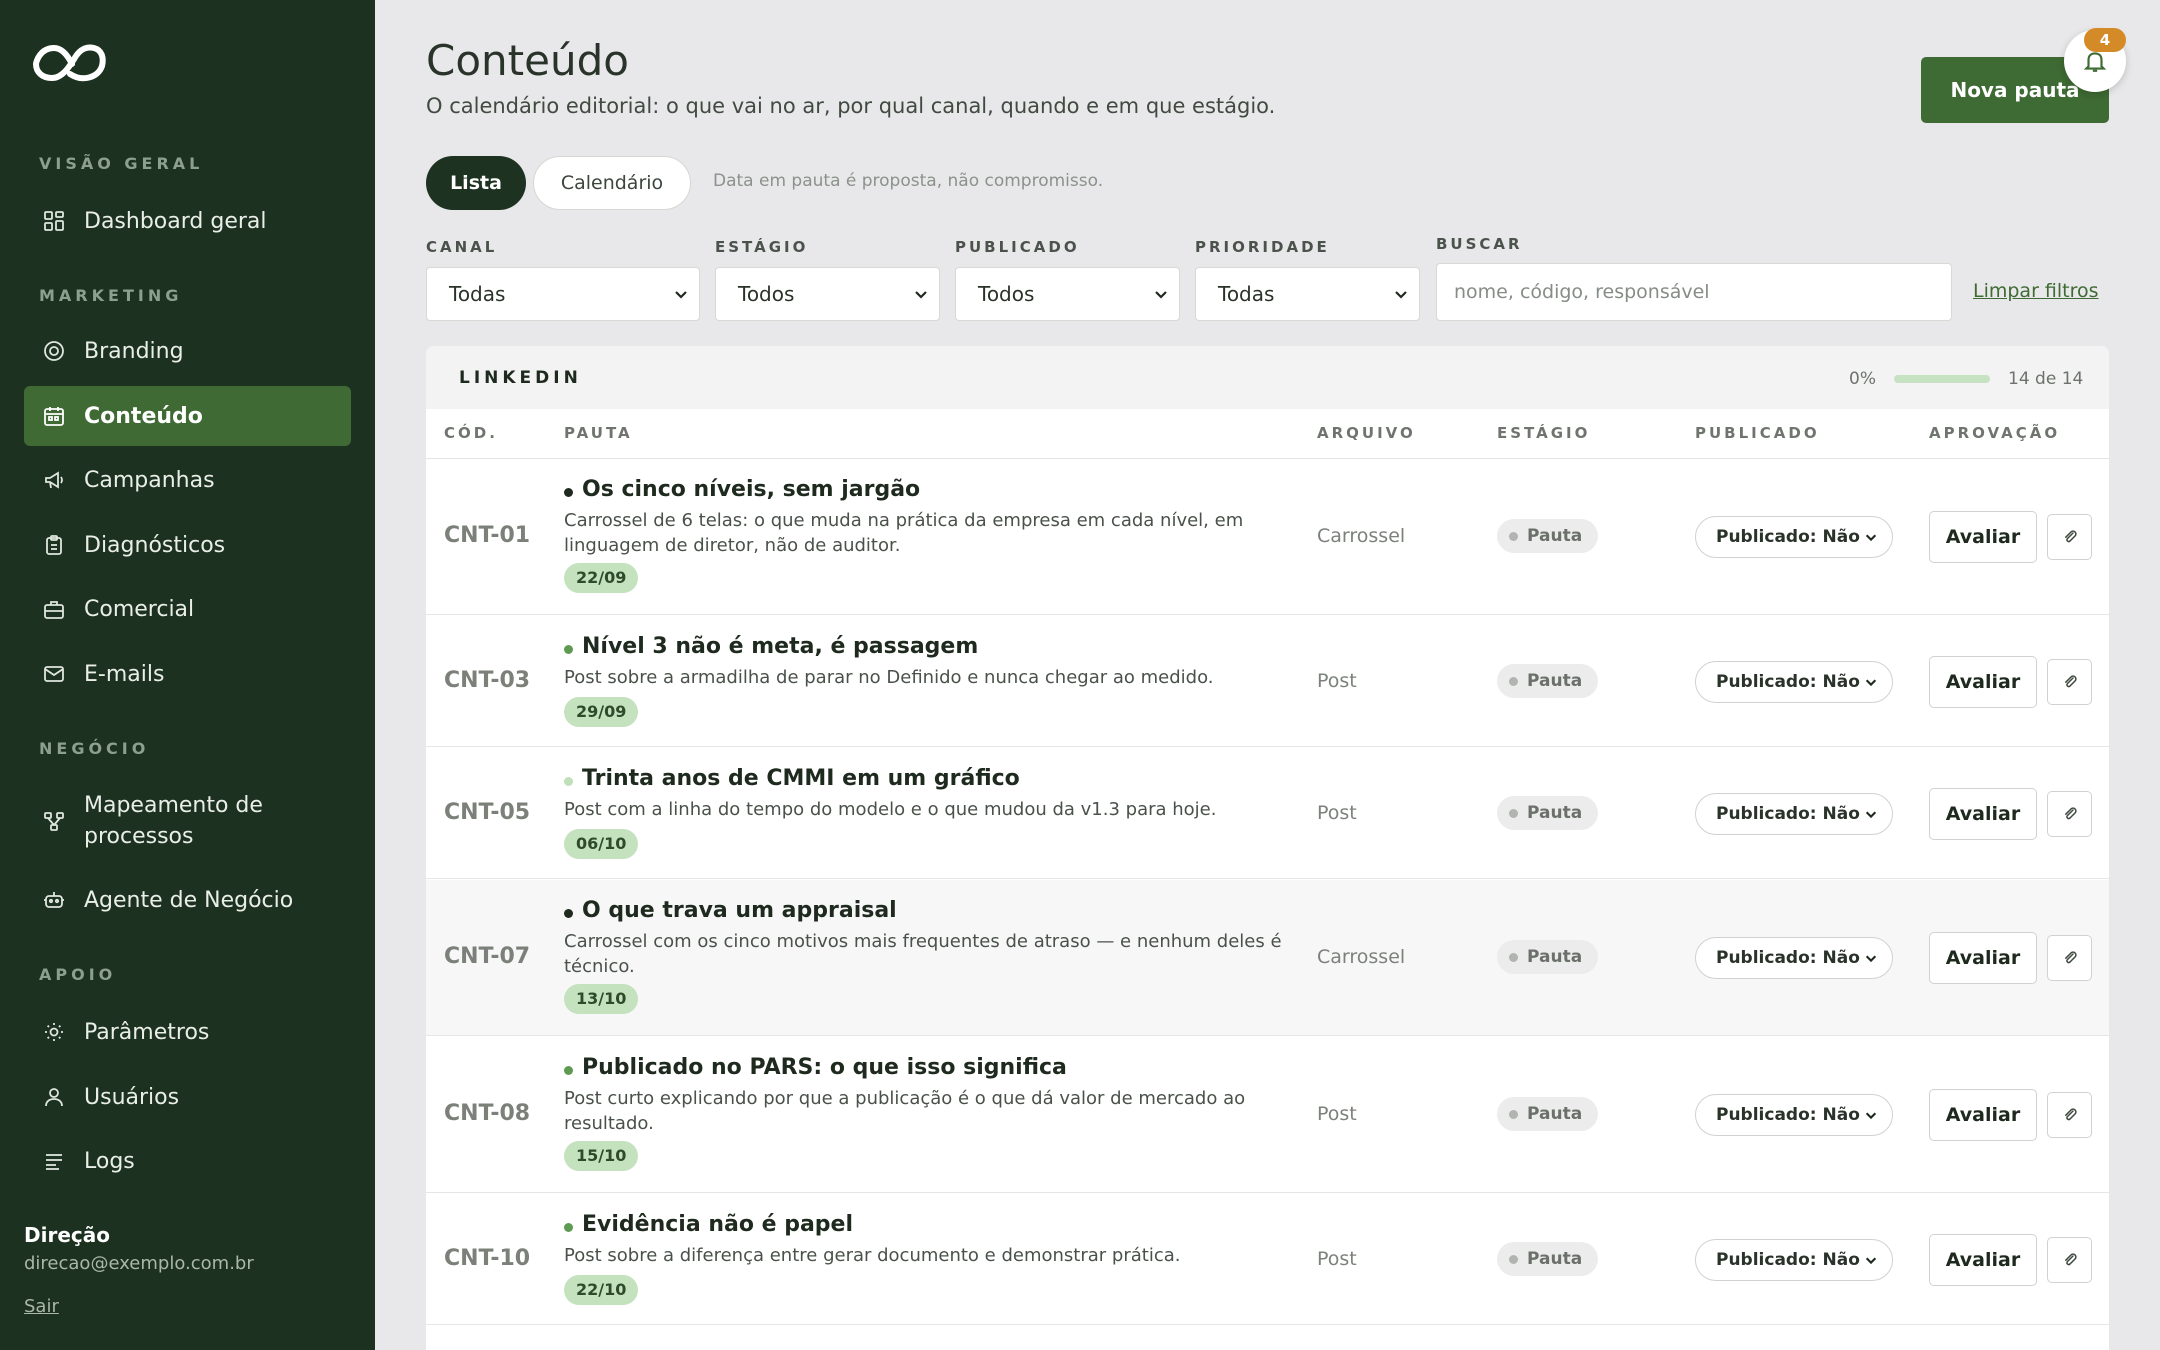  I want to click on sidebar-item-mapeamento: Mapeamento de processos, so click(187, 821).